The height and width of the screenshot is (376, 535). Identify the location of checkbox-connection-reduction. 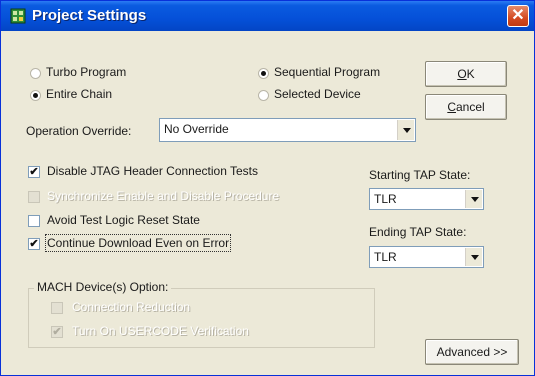
(57, 308).